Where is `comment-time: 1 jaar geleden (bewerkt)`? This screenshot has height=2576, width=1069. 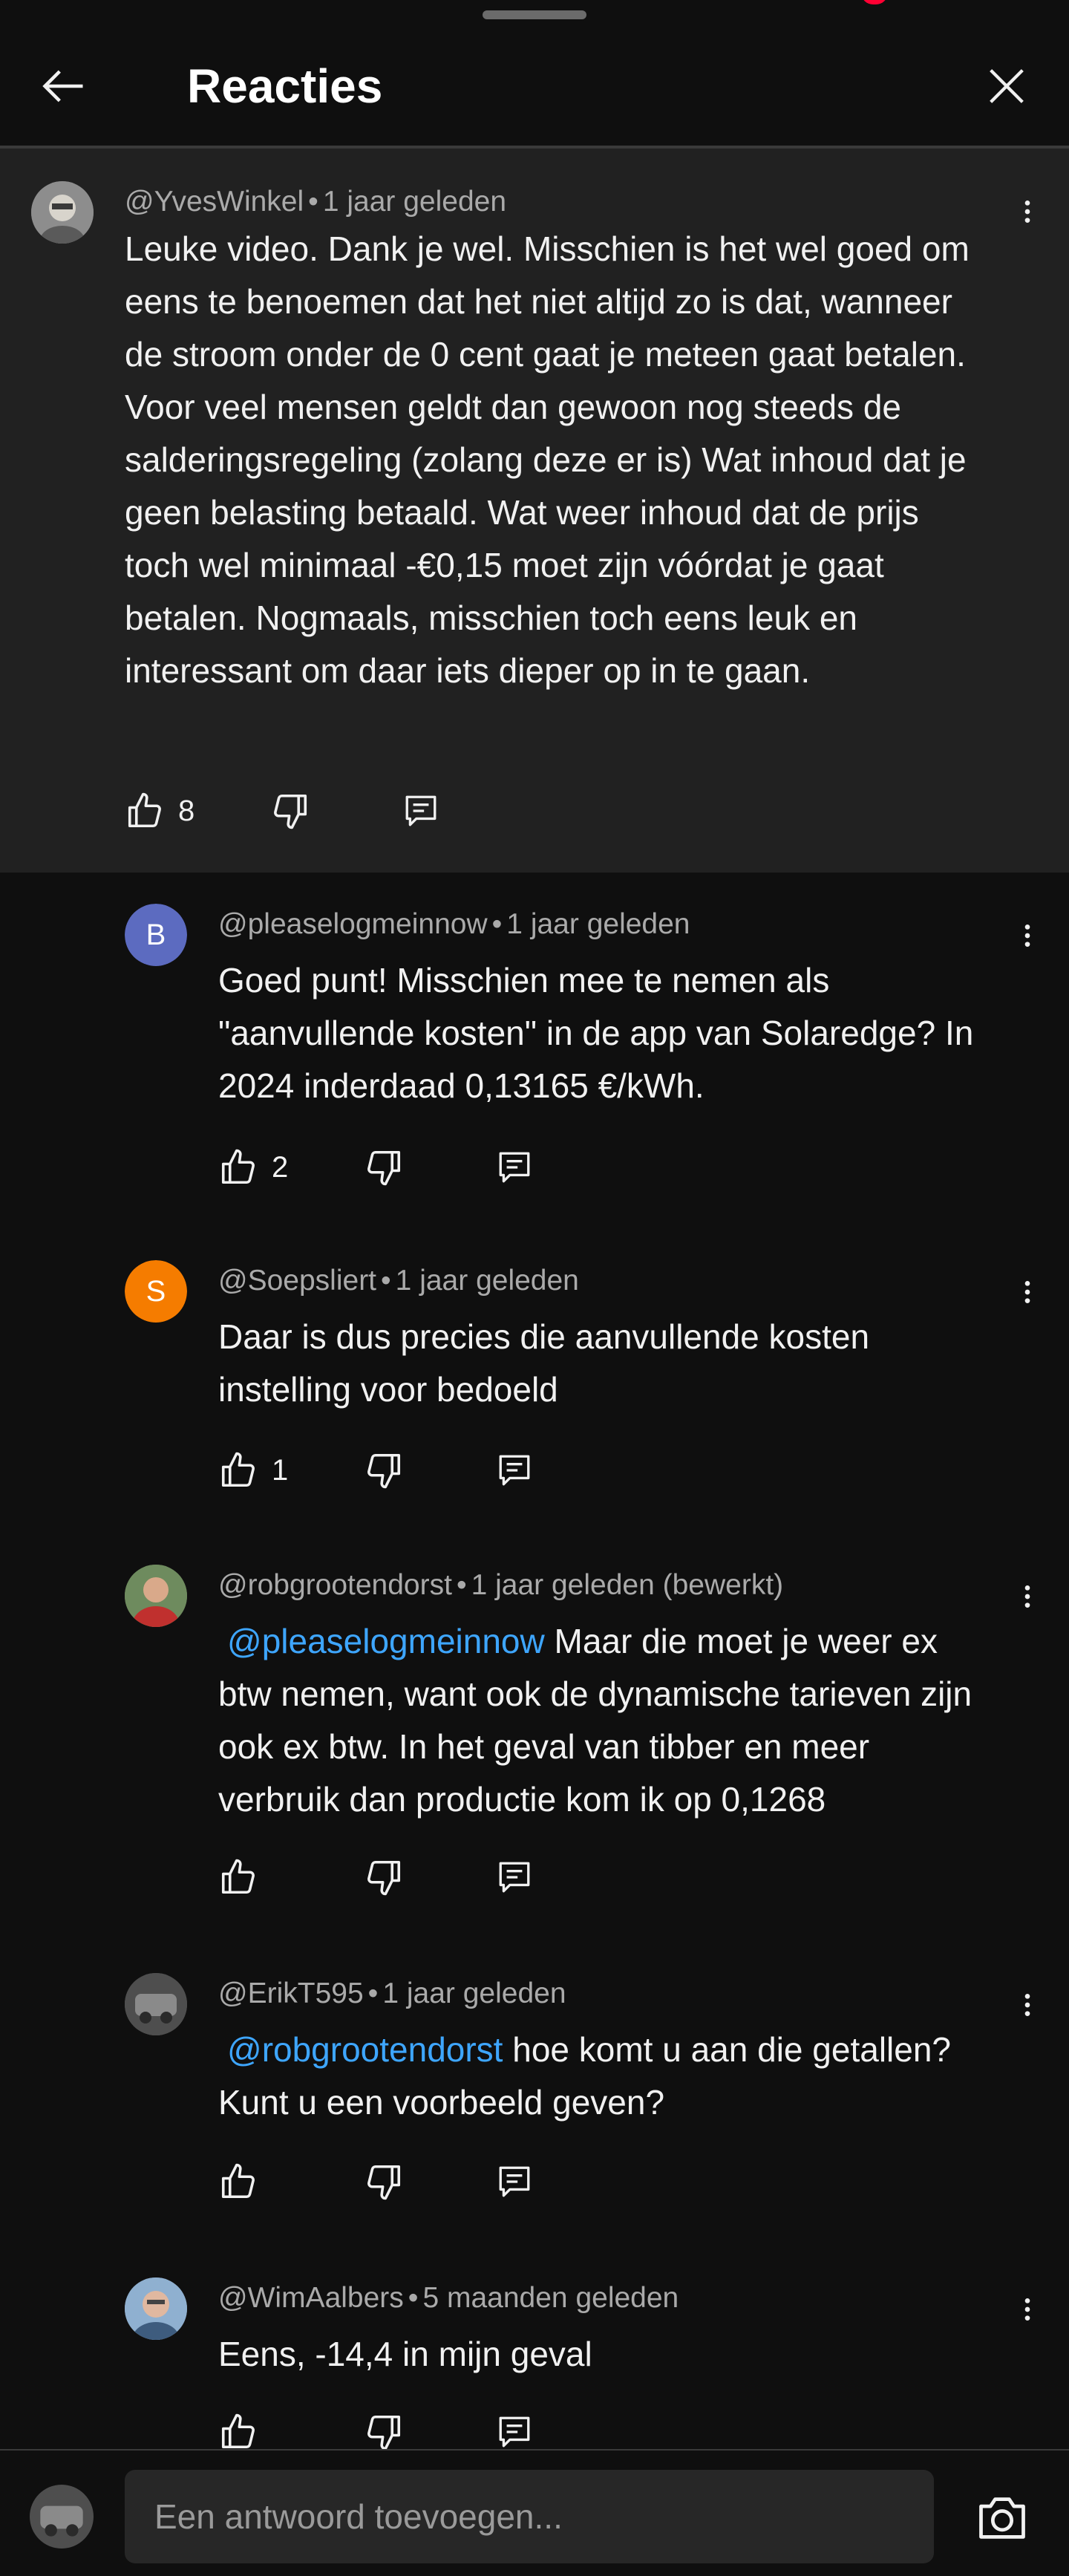 comment-time: 1 jaar geleden (bewerkt) is located at coordinates (627, 1585).